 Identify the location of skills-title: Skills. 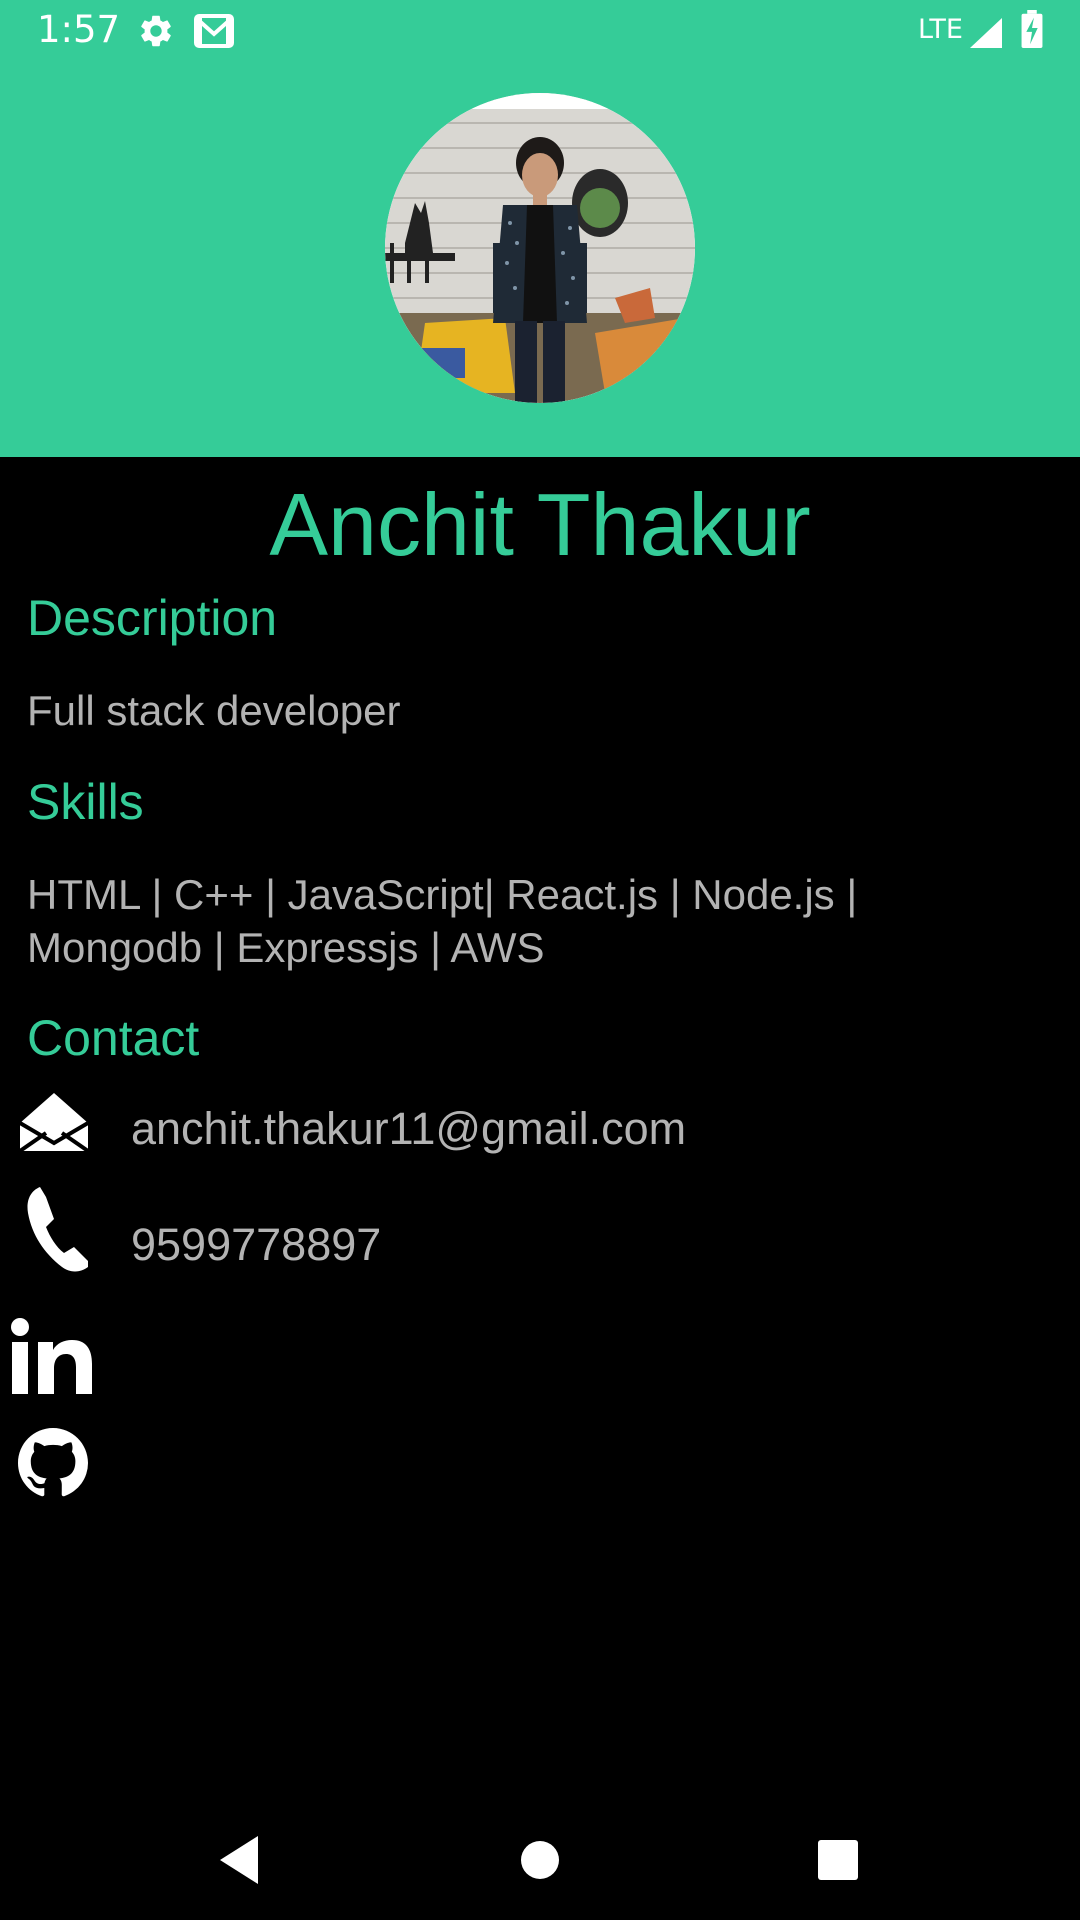
(85, 802).